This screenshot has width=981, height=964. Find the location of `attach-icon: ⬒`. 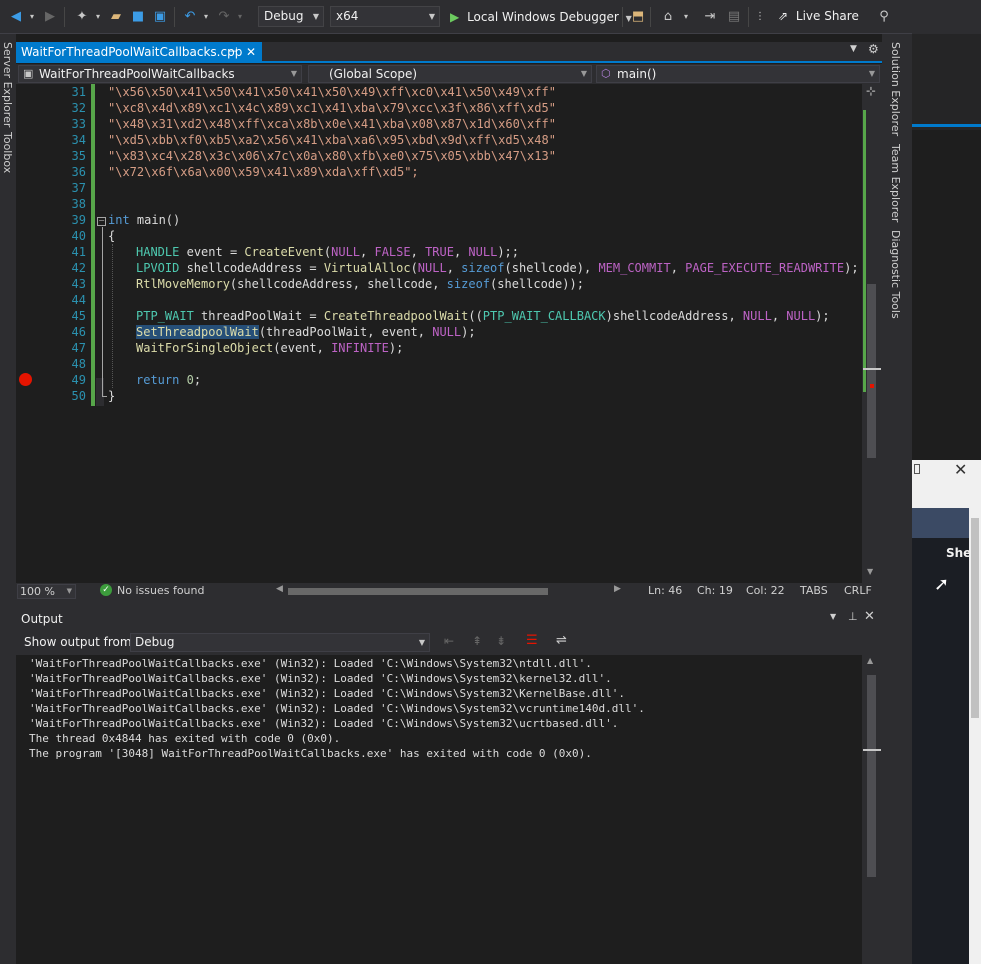

attach-icon: ⬒ is located at coordinates (638, 17).